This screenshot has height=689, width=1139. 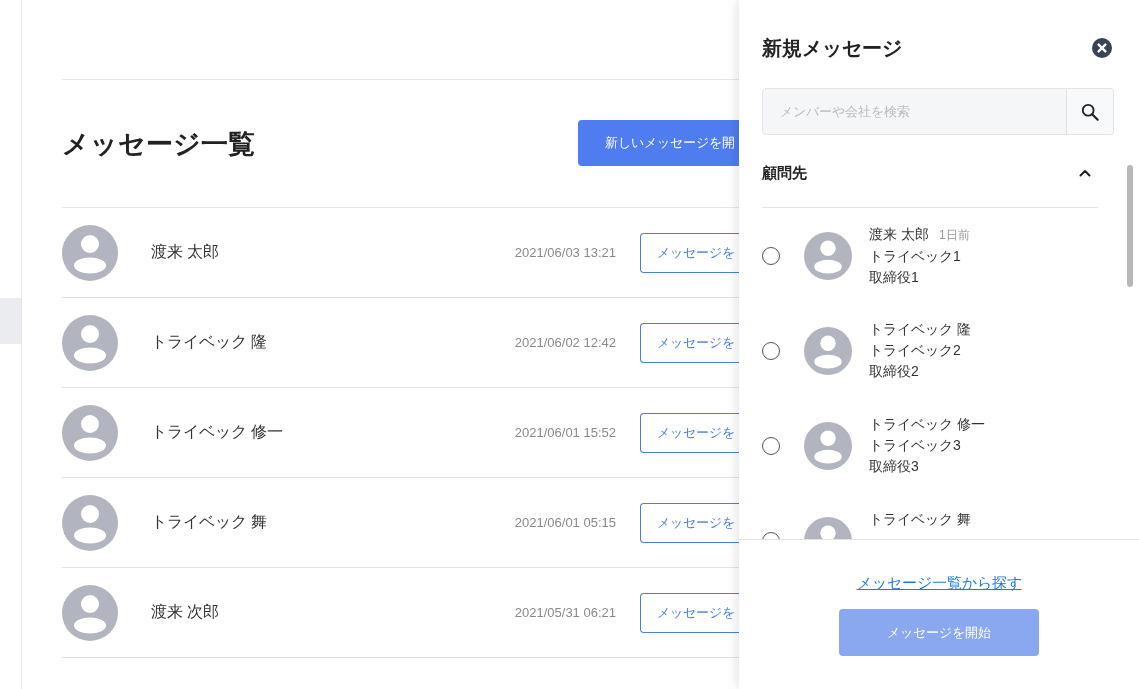 I want to click on new-message-button: 新しいメッセージを開, so click(x=658, y=142).